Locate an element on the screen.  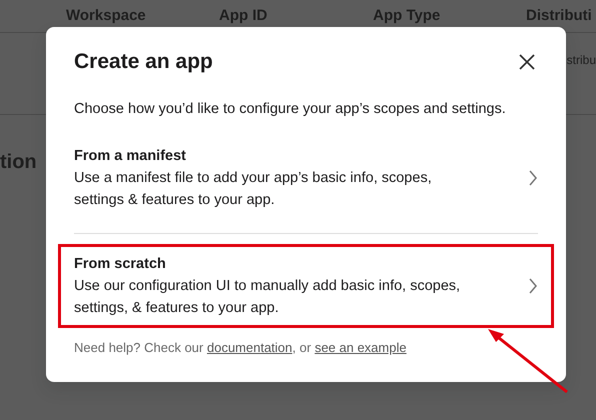
dialog-title: Create an app is located at coordinates (143, 61).